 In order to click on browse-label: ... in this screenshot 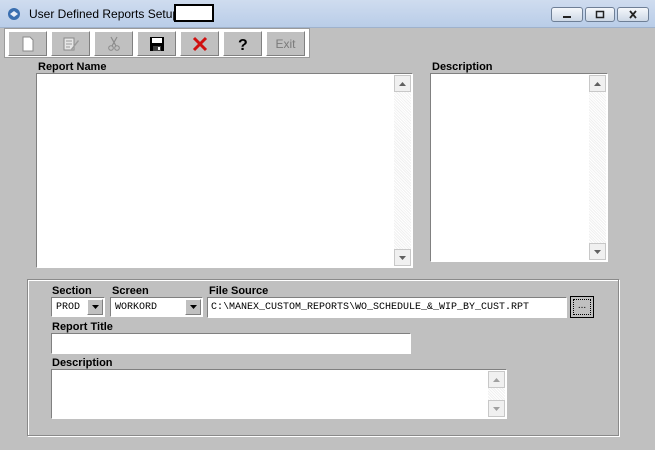, I will do `click(582, 307)`.